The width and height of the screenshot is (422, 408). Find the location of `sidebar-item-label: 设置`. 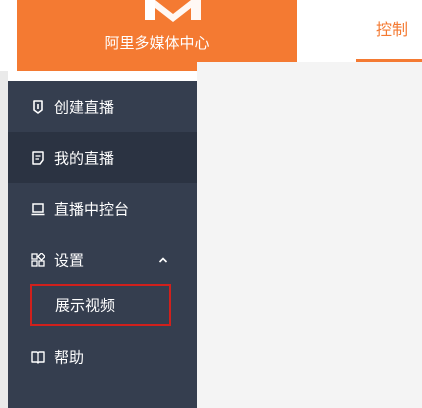

sidebar-item-label: 设置 is located at coordinates (69, 260).